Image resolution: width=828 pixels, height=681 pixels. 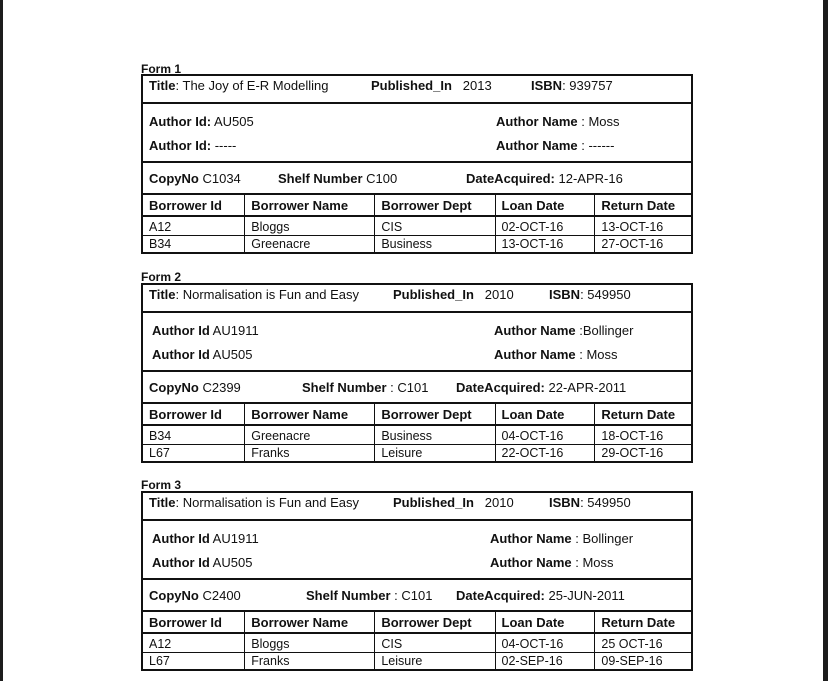 What do you see at coordinates (161, 485) in the screenshot?
I see `form-label: Form 3` at bounding box center [161, 485].